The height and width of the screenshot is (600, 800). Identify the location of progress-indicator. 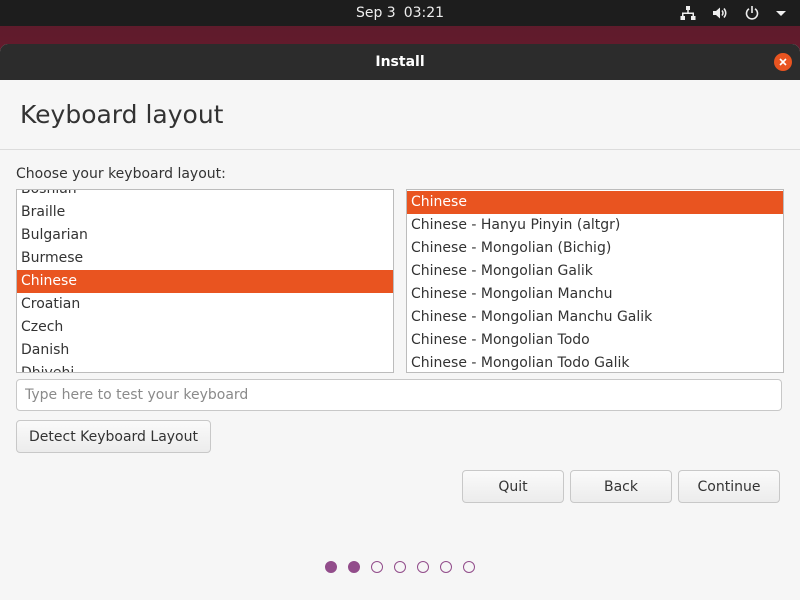
(400, 567).